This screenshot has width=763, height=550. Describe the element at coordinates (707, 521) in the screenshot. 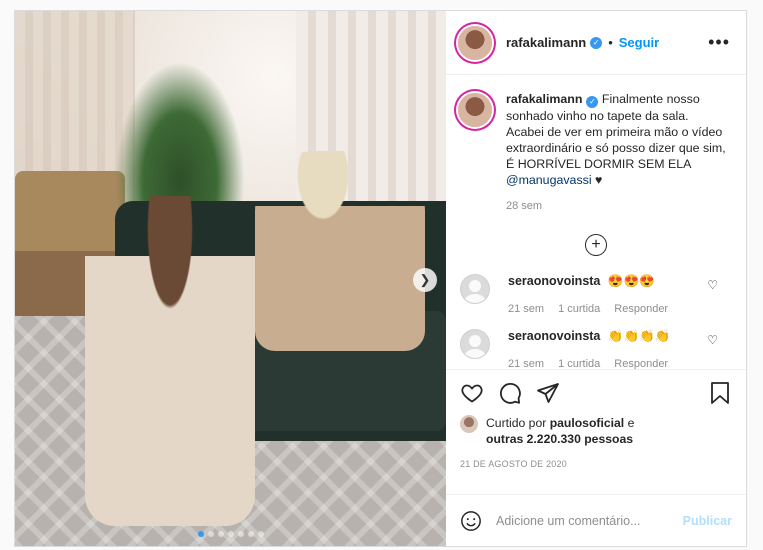

I see `publish-button: Publicar` at that location.